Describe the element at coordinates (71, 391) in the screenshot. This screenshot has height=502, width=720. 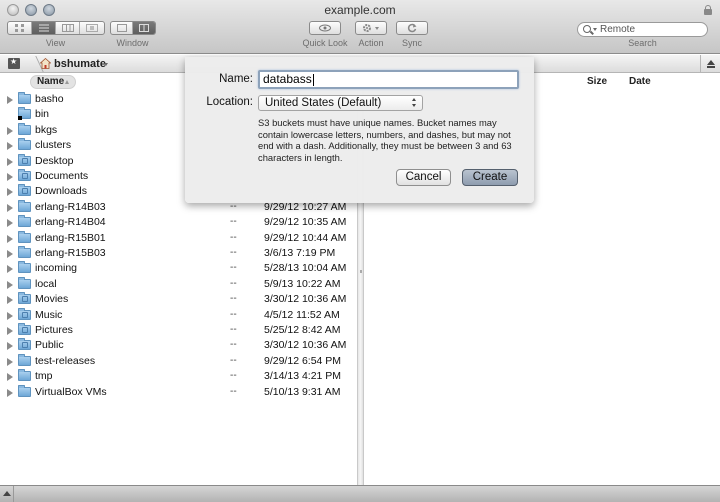
I see `file-name: VirtualBox VMs` at that location.